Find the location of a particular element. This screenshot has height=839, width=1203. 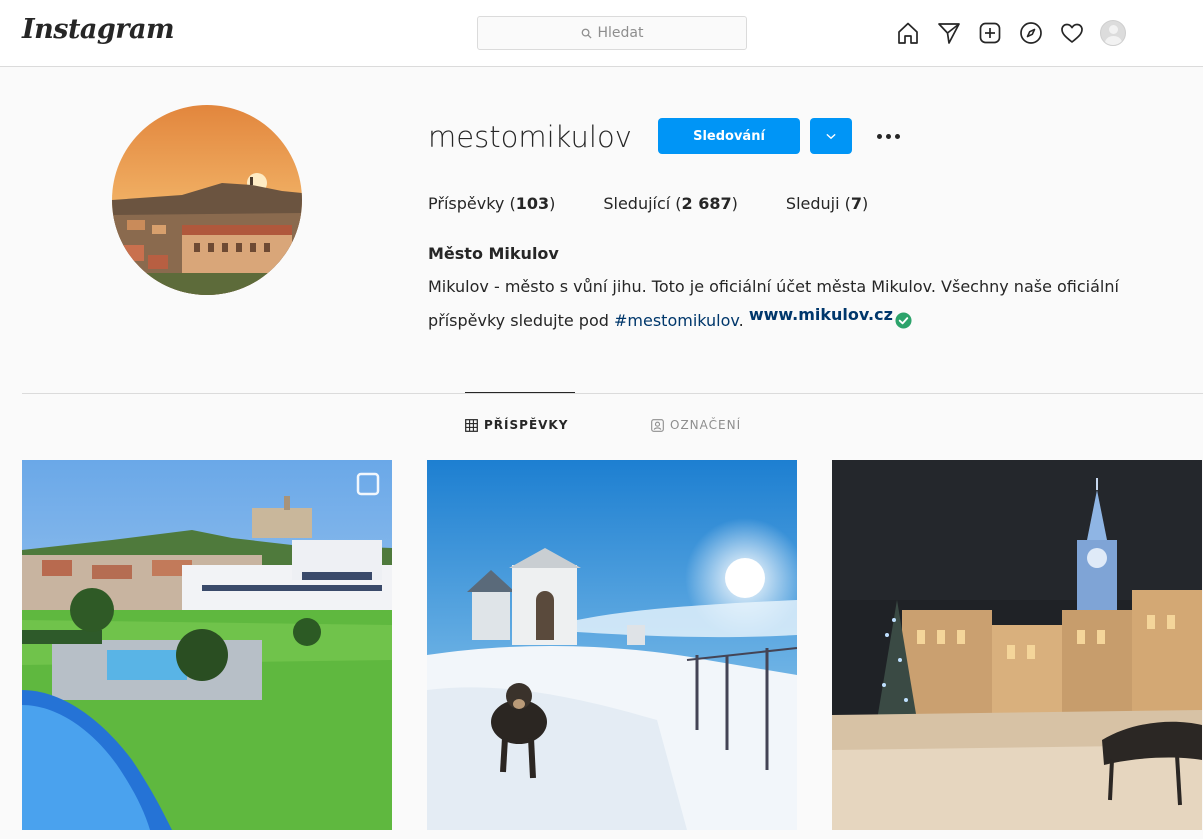

verified-check-icon is located at coordinates (903, 320).